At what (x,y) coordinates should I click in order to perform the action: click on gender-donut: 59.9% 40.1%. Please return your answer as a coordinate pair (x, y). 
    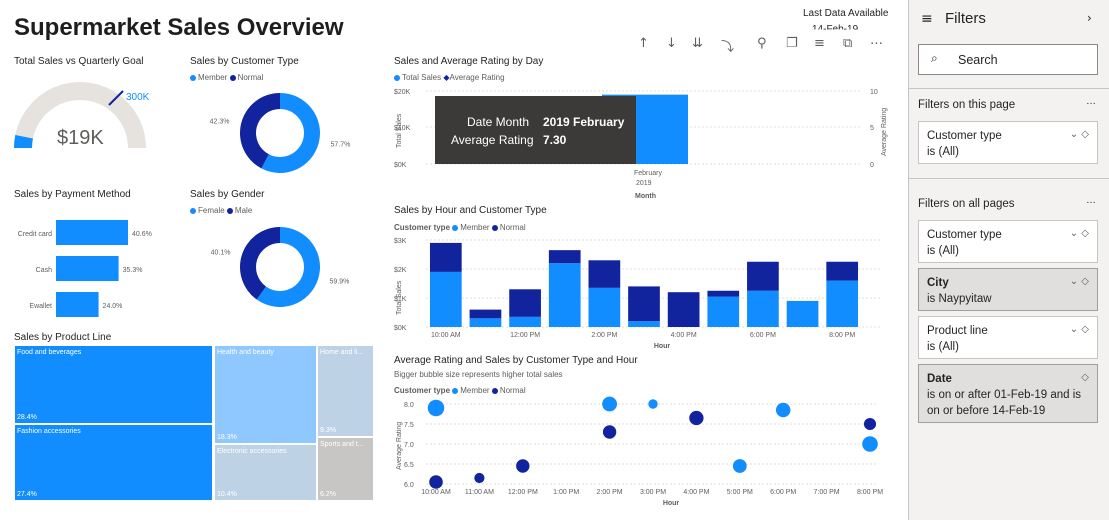
    Looking at the image, I should click on (280, 267).